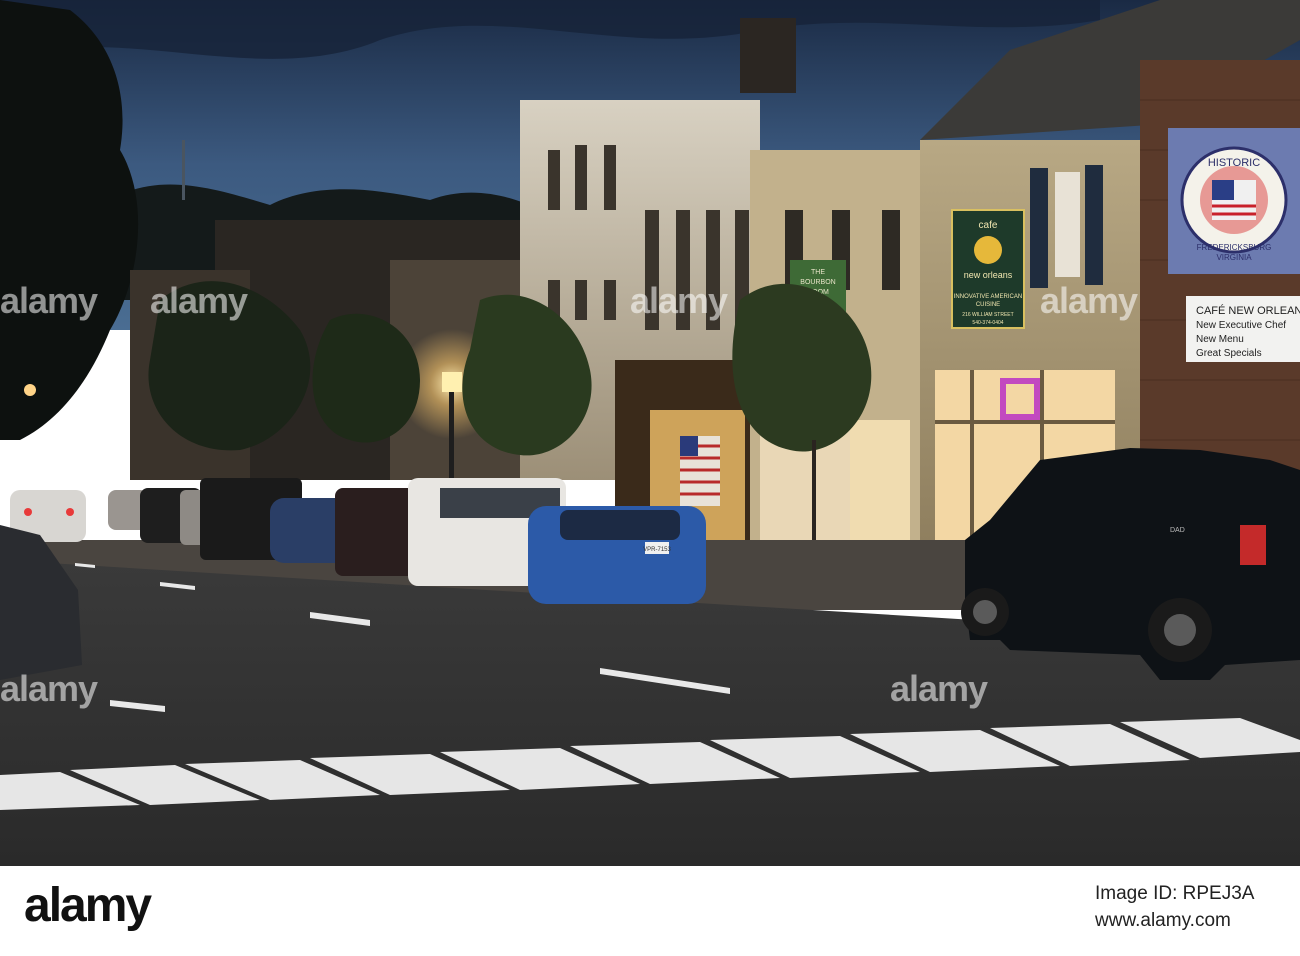 The width and height of the screenshot is (1300, 956). What do you see at coordinates (1234, 163) in the screenshot?
I see `seal-text-top: HISTORIC` at bounding box center [1234, 163].